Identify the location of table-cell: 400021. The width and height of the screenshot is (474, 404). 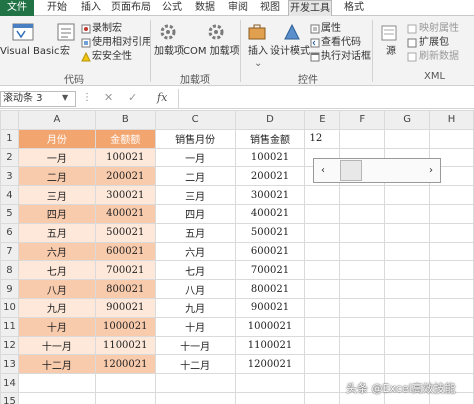
(270, 213).